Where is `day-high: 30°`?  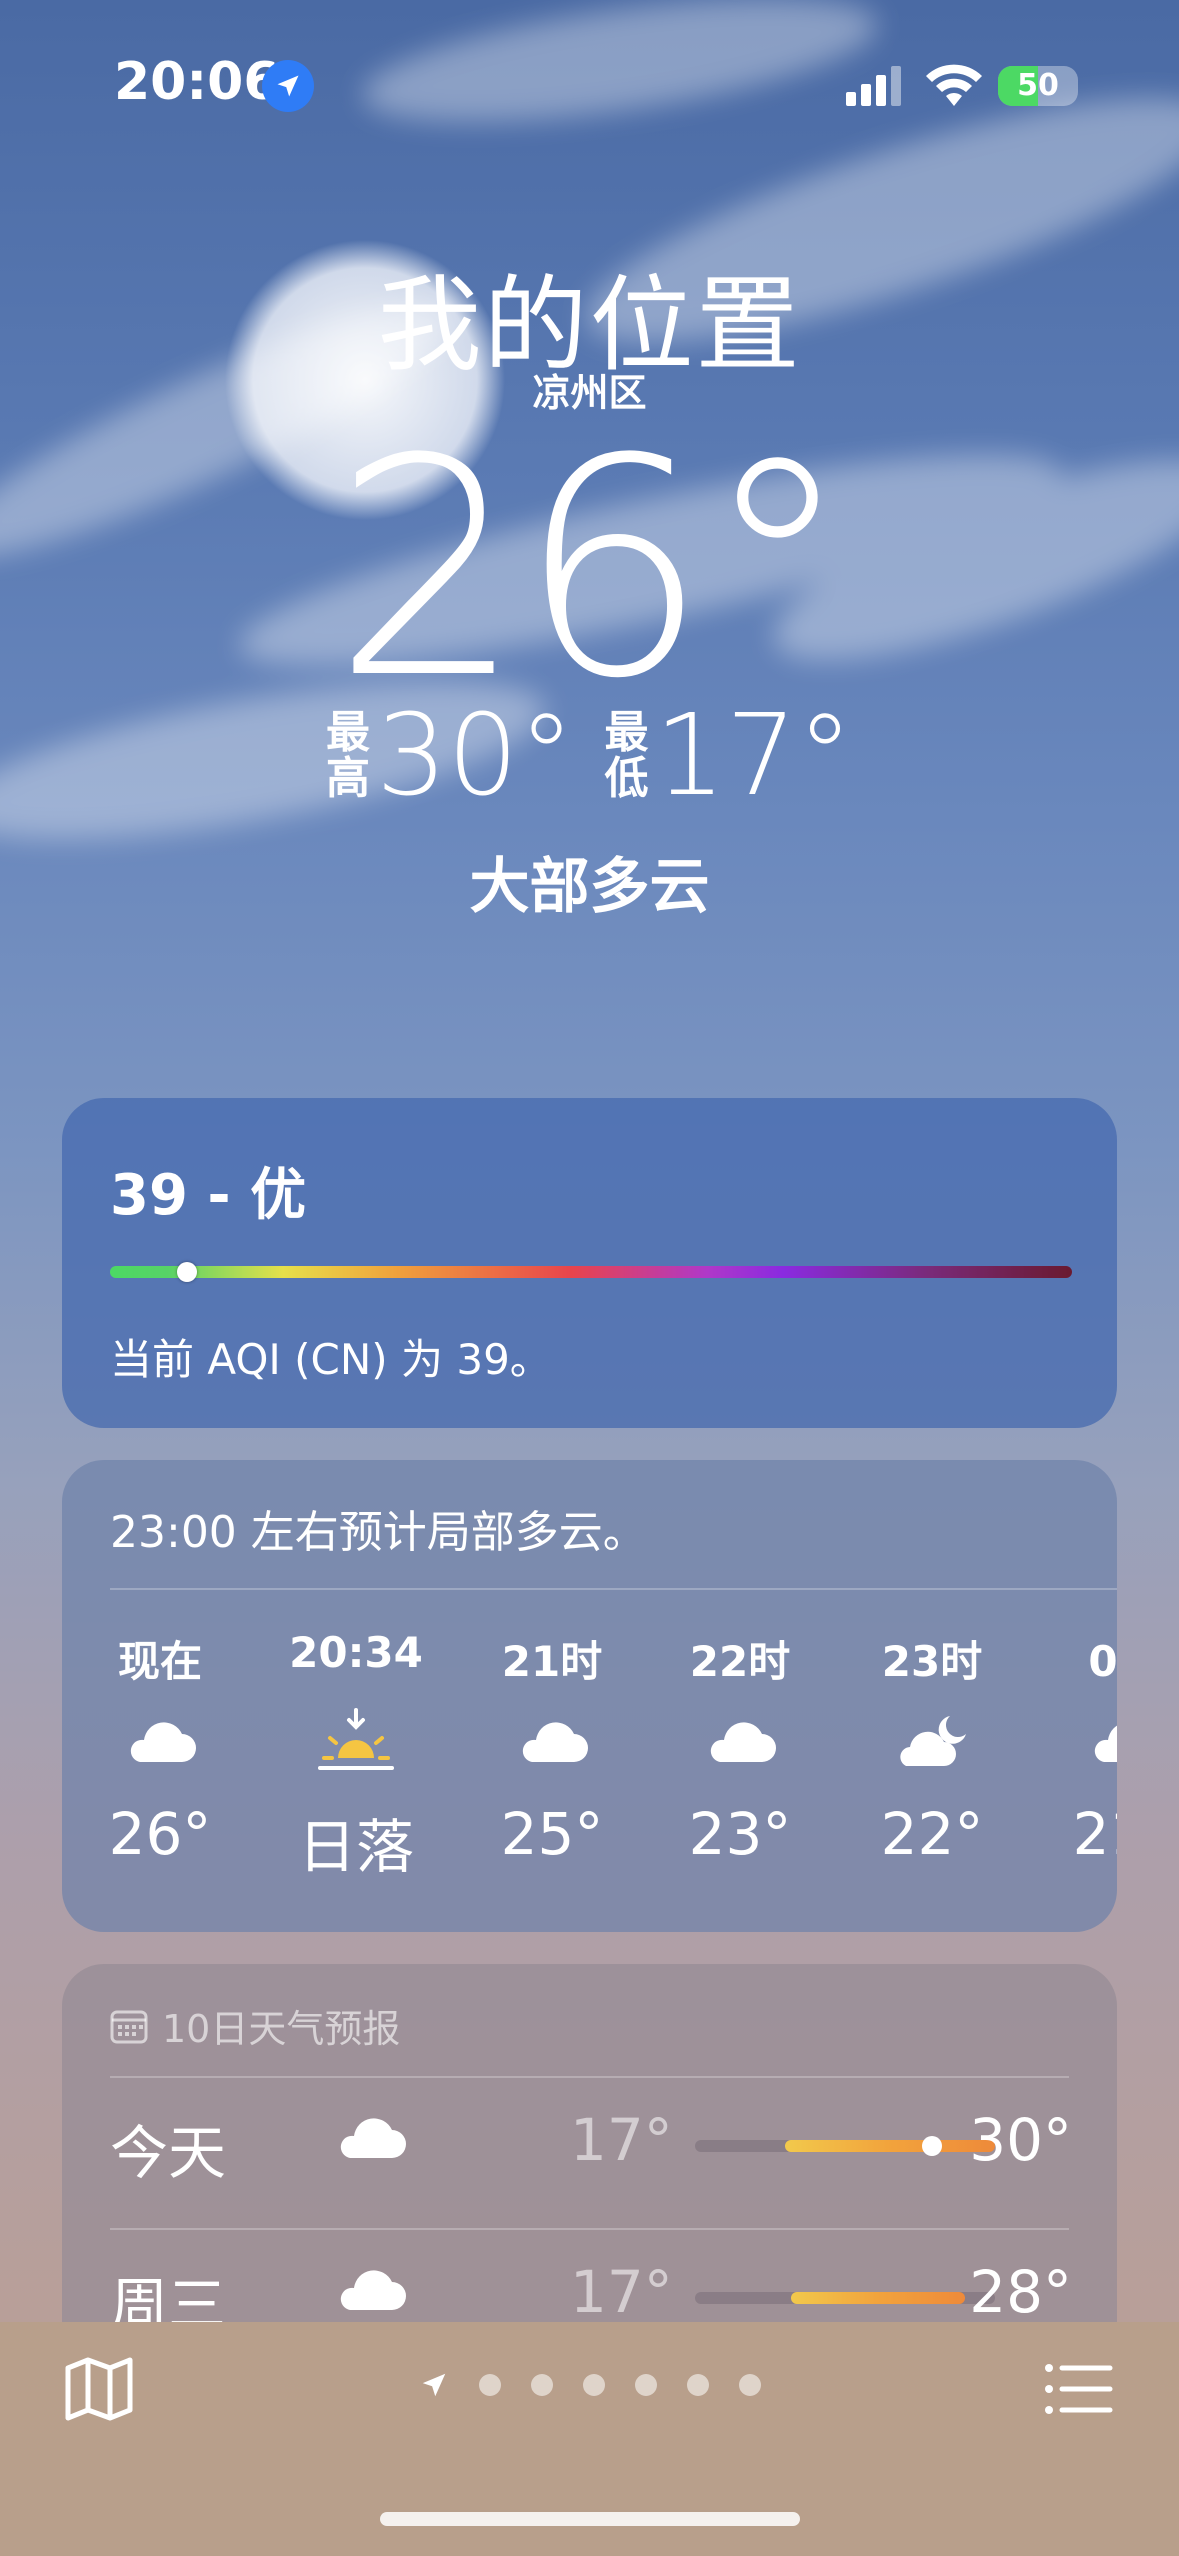
day-high: 30° is located at coordinates (1020, 2140).